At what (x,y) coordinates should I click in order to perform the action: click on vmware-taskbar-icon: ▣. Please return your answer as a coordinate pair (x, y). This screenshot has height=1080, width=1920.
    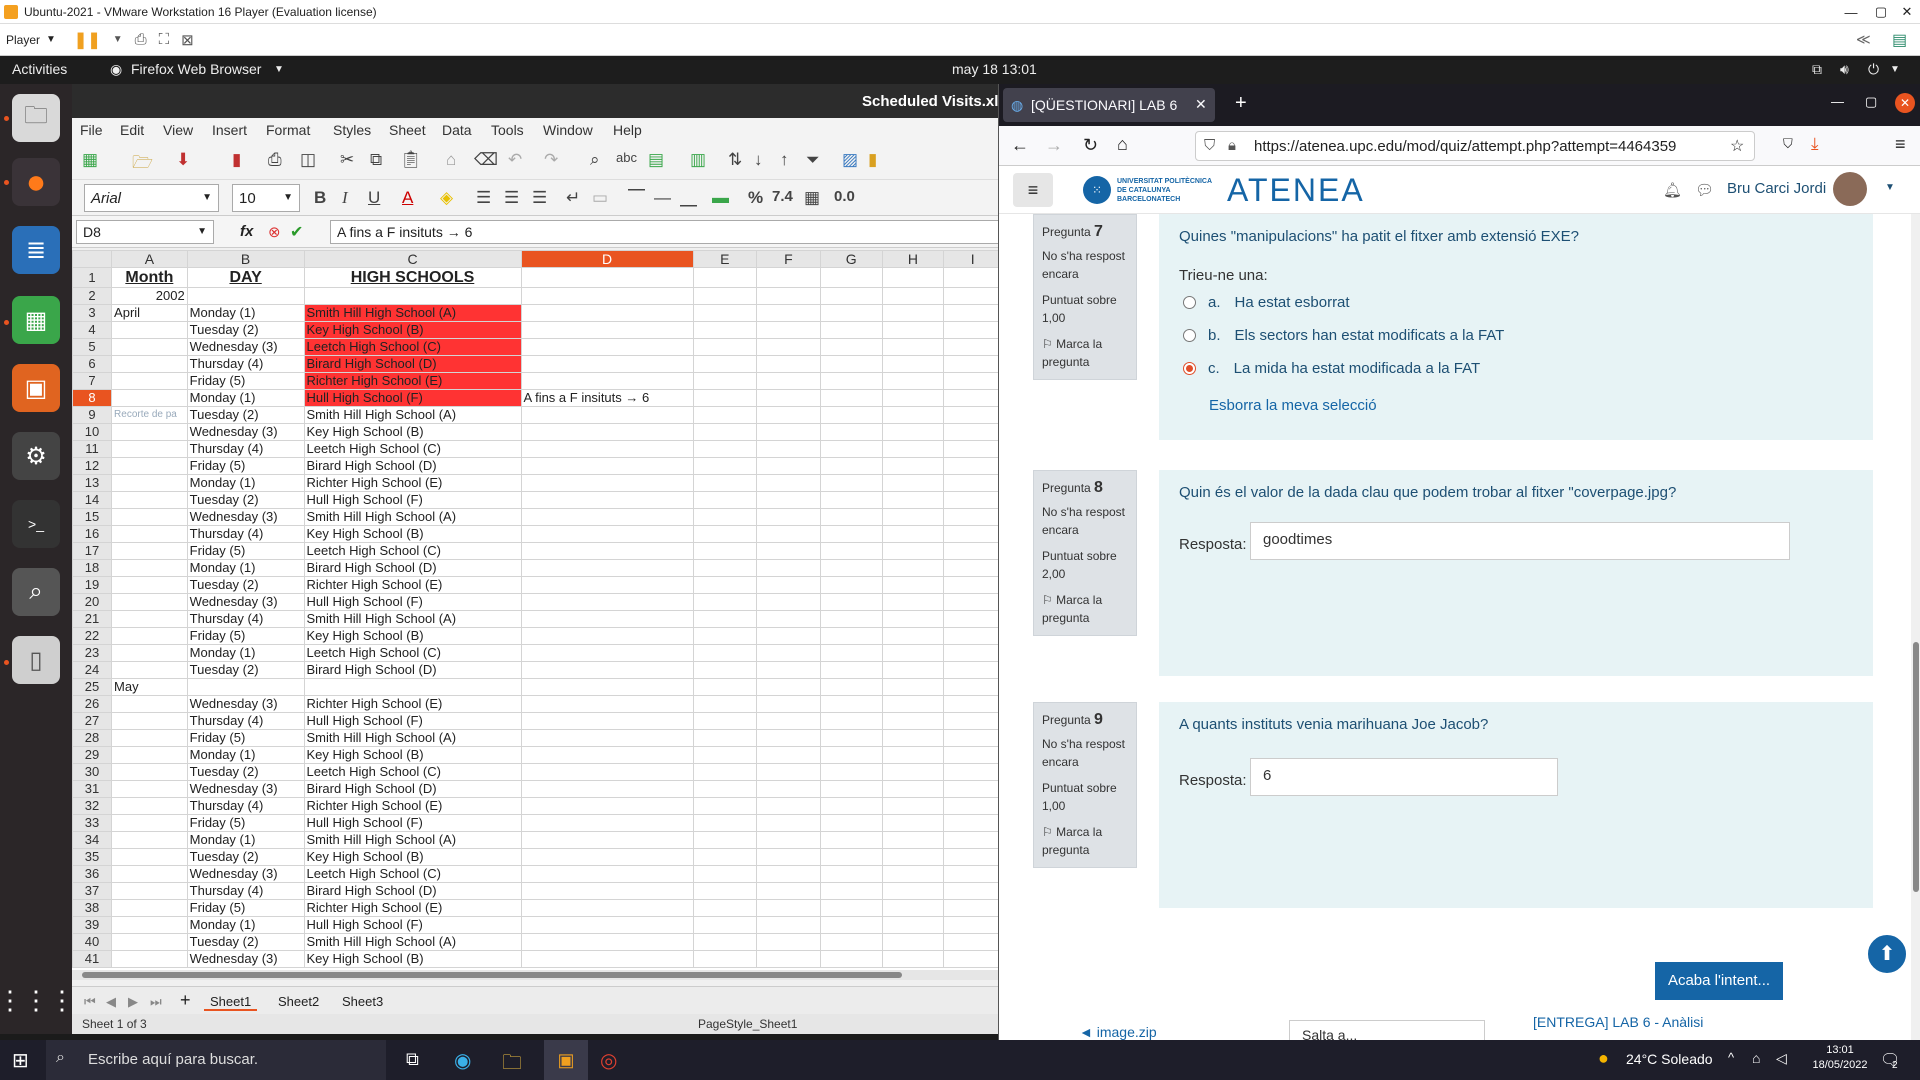
    Looking at the image, I should click on (566, 1060).